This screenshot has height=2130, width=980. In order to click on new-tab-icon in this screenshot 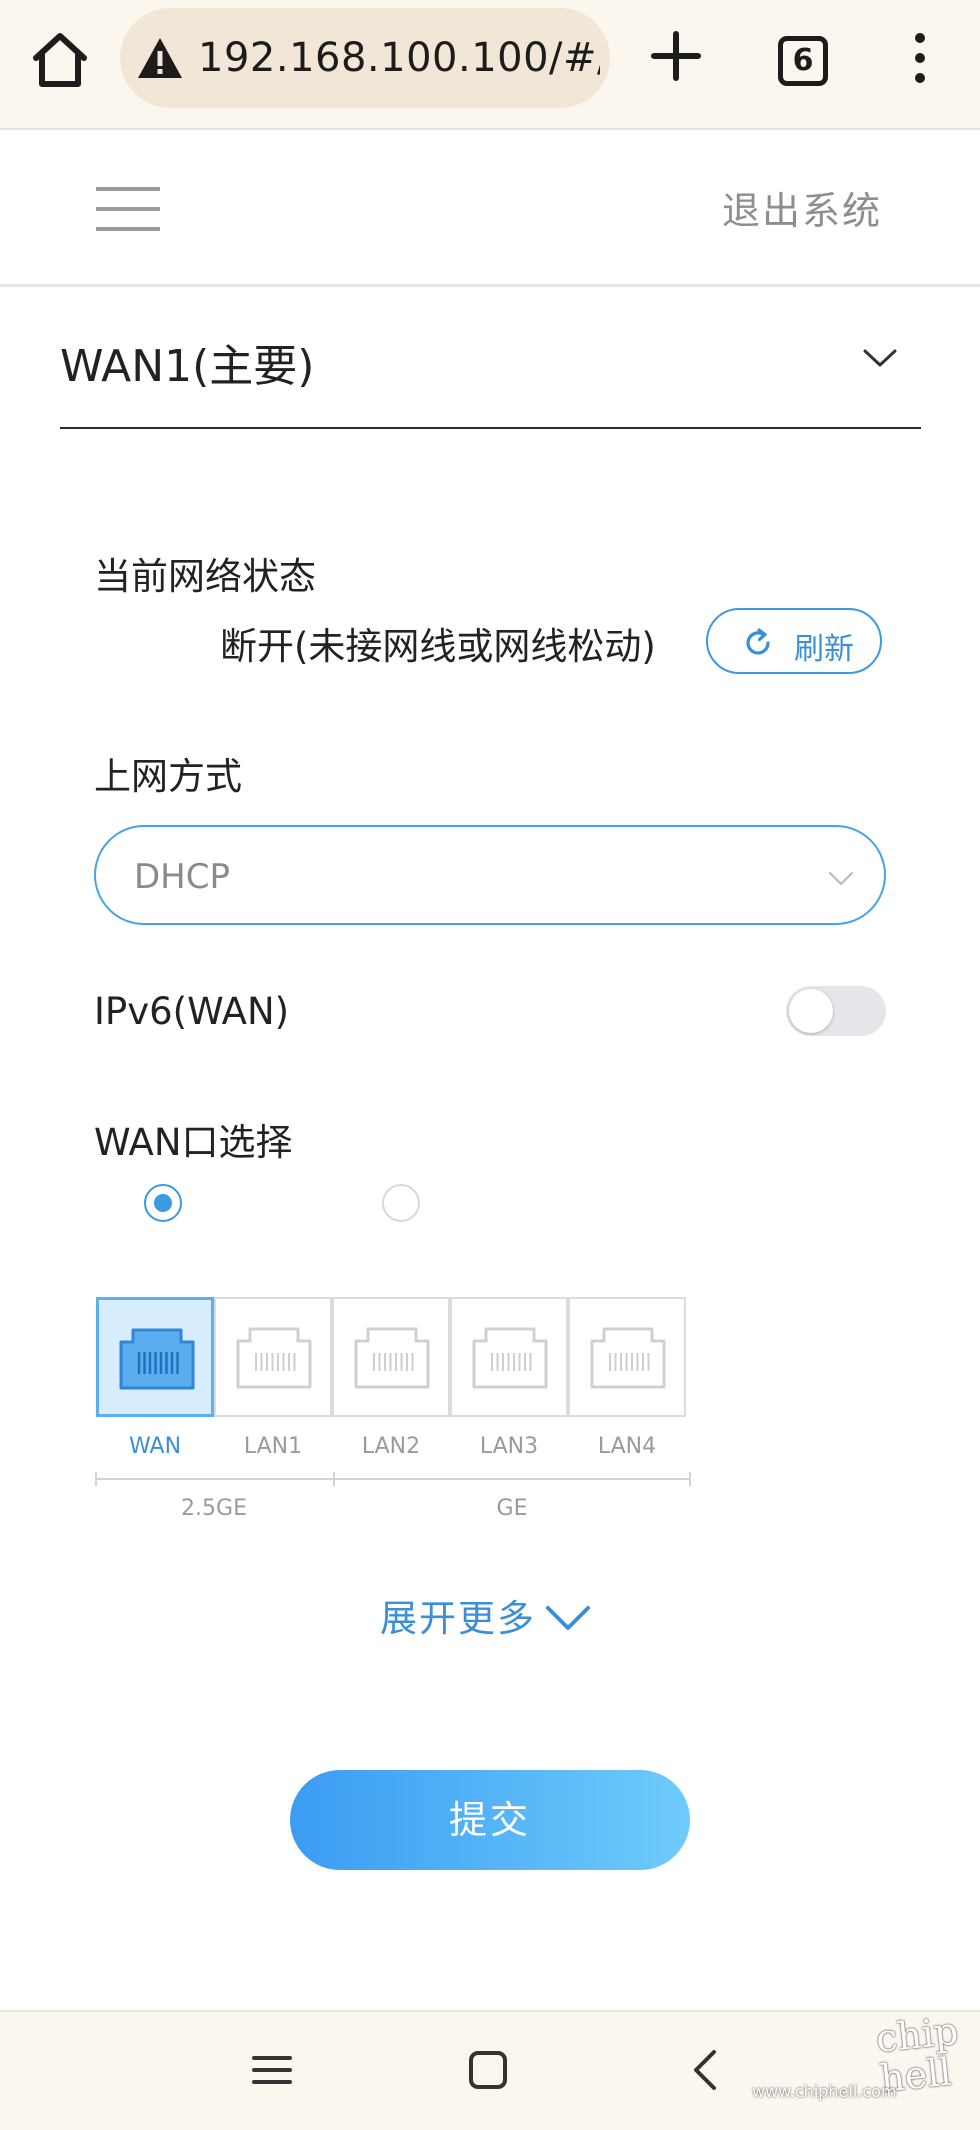, I will do `click(676, 56)`.